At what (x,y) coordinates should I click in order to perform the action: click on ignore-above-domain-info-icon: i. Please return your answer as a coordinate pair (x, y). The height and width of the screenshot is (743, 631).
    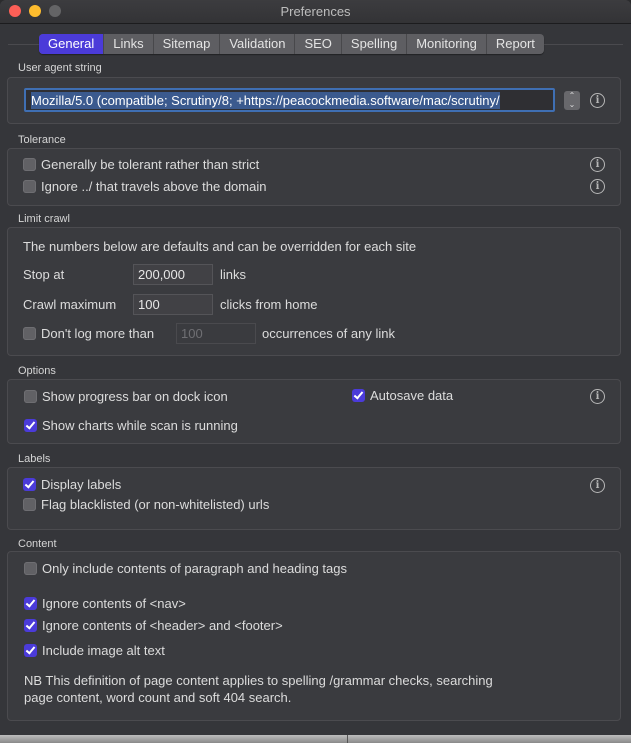
    Looking at the image, I should click on (597, 186).